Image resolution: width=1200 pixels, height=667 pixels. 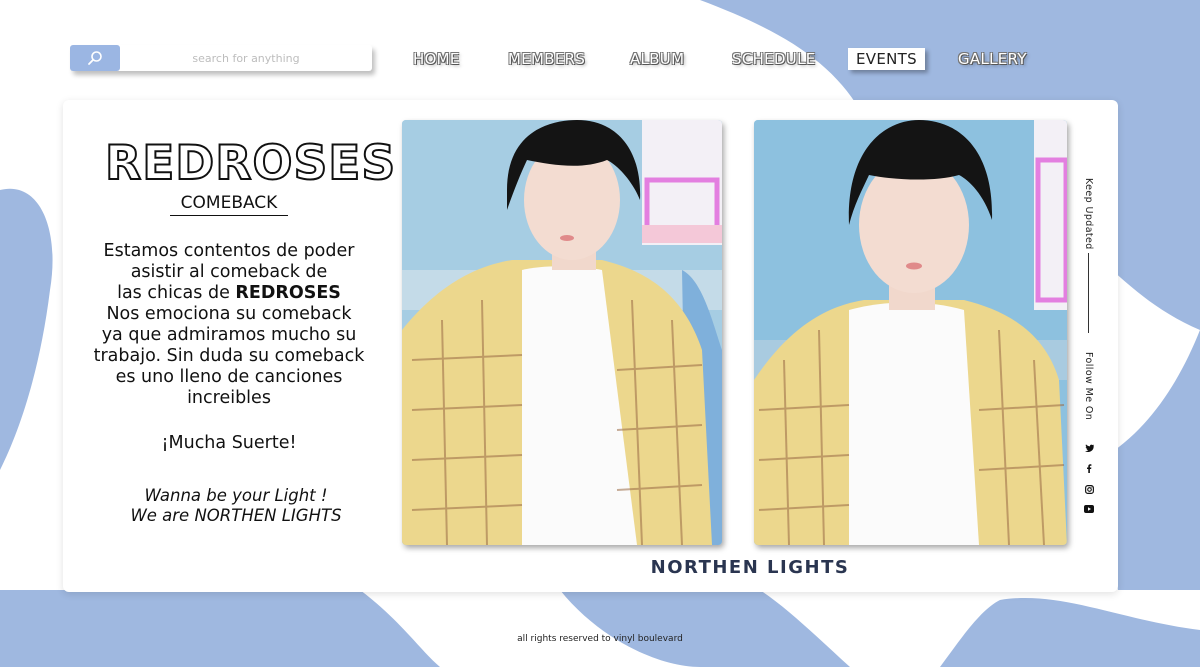 What do you see at coordinates (657, 59) in the screenshot?
I see `nav-album: ALBUM` at bounding box center [657, 59].